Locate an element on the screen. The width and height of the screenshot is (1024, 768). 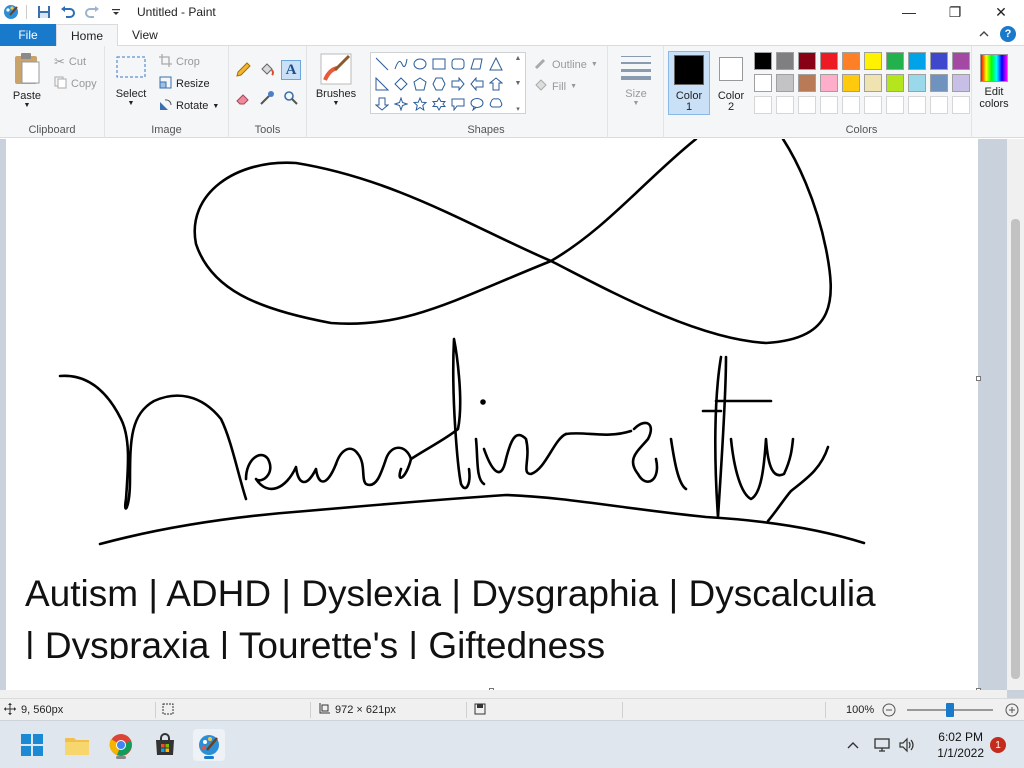
line-shape-icon is located at coordinates (382, 64).